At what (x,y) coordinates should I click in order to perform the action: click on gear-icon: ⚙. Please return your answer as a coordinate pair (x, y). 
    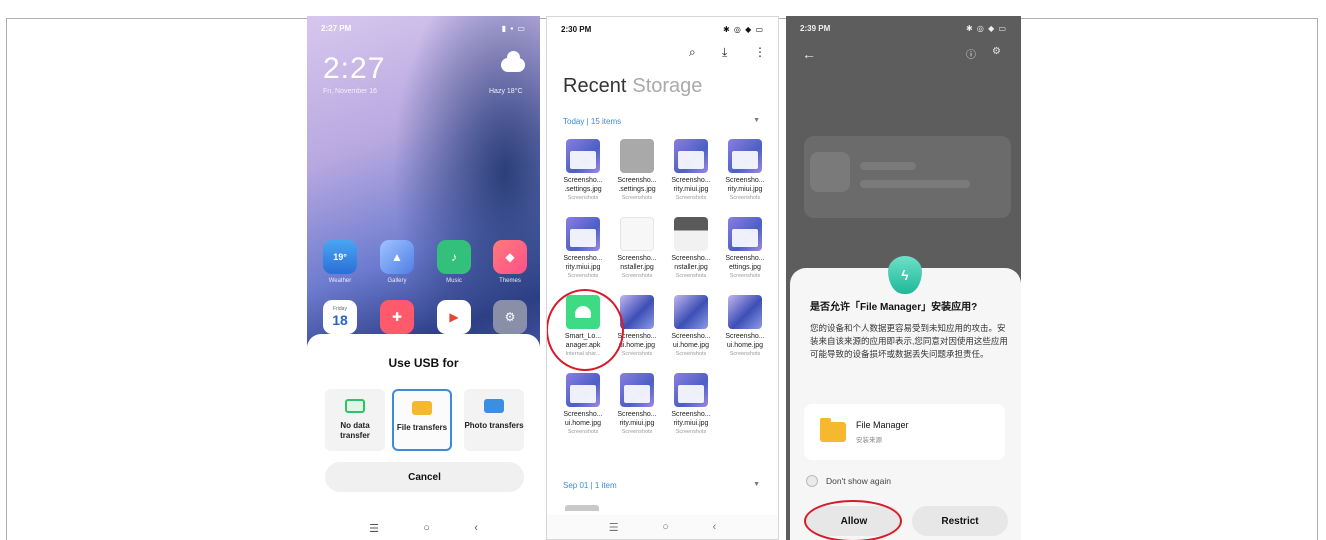
    Looking at the image, I should click on (996, 51).